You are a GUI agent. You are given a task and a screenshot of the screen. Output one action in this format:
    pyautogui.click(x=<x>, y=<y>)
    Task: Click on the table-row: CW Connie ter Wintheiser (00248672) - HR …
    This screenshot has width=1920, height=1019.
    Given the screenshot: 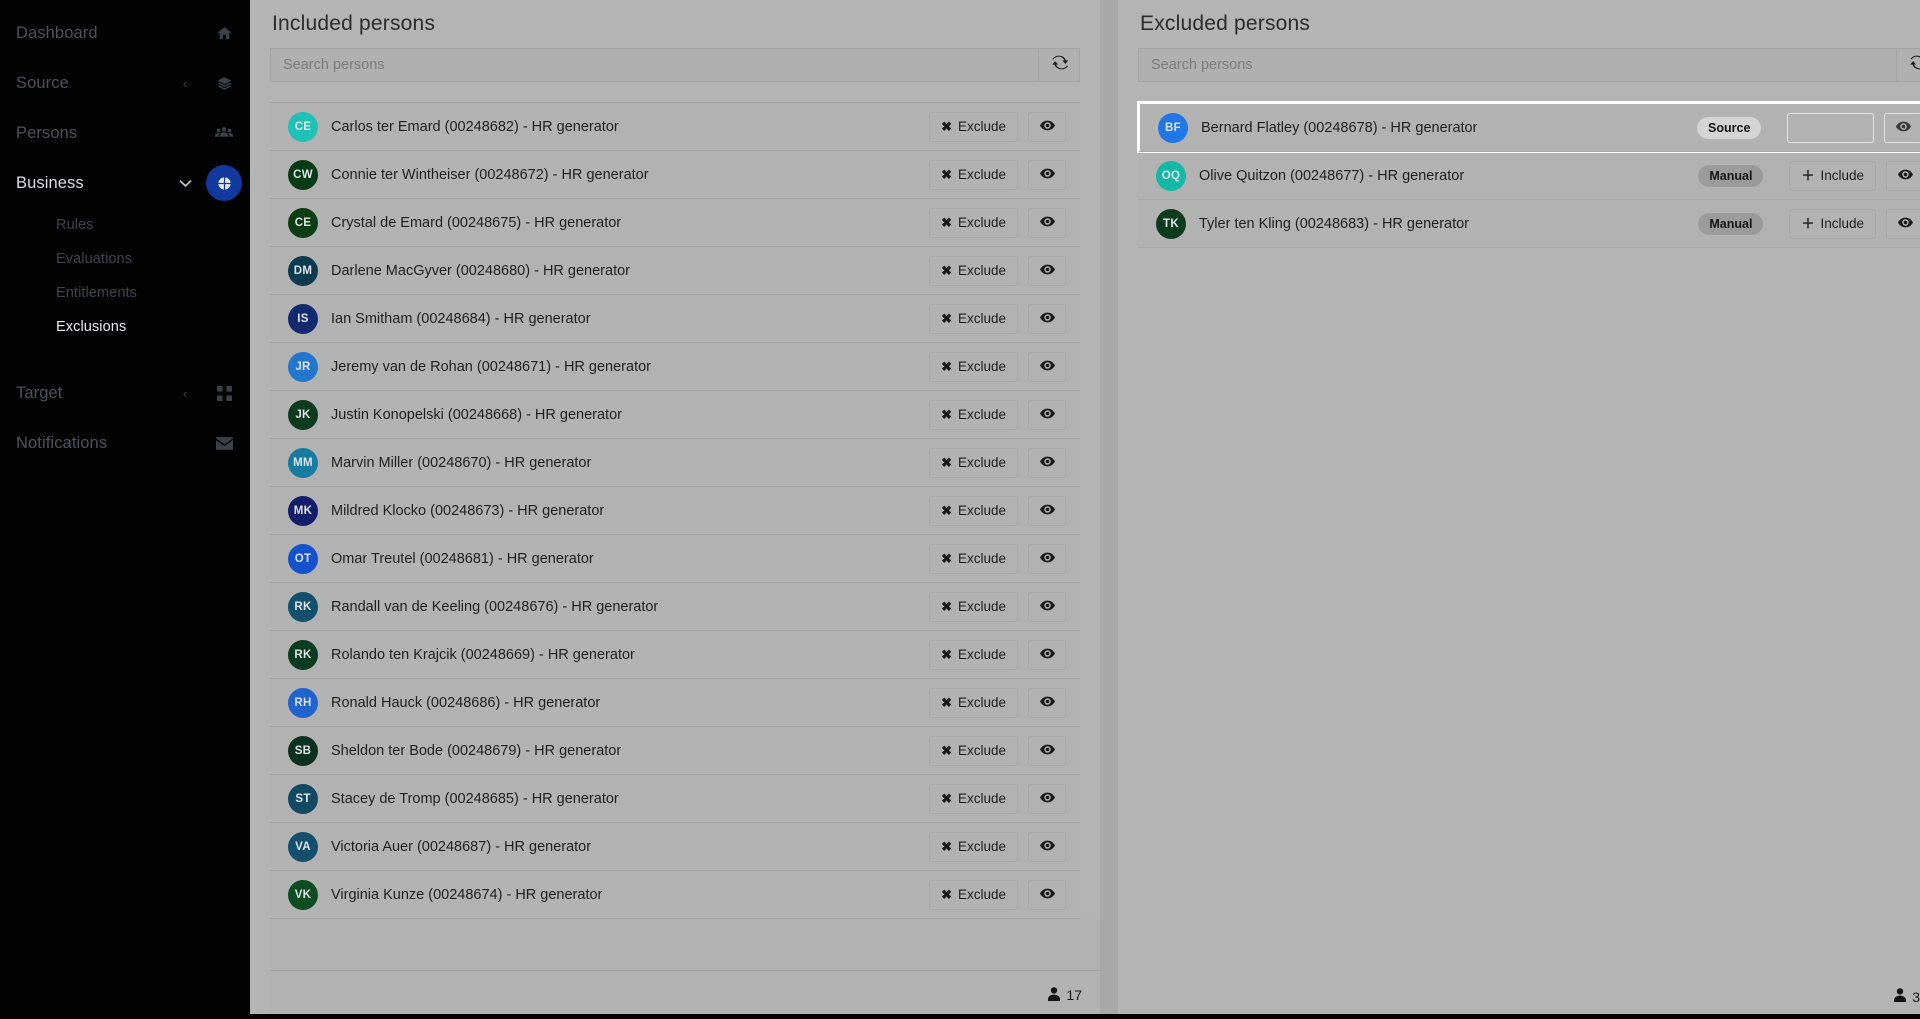 What is the action you would take?
    pyautogui.click(x=675, y=175)
    